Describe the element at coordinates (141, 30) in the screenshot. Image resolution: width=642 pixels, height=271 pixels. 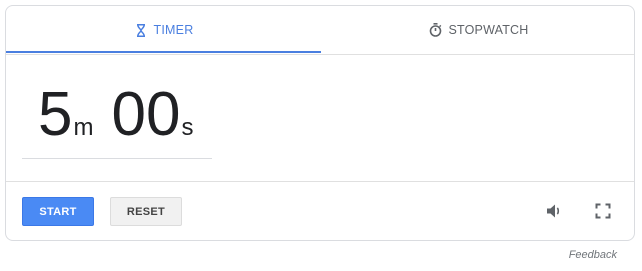
I see `hourglass-icon` at that location.